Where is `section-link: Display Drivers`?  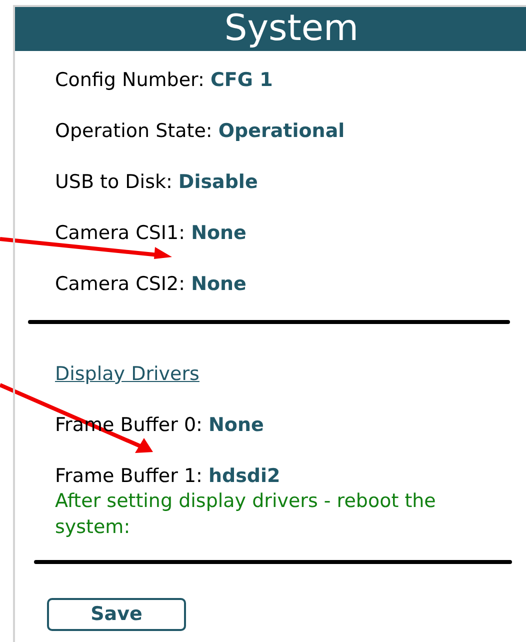 section-link: Display Drivers is located at coordinates (127, 374).